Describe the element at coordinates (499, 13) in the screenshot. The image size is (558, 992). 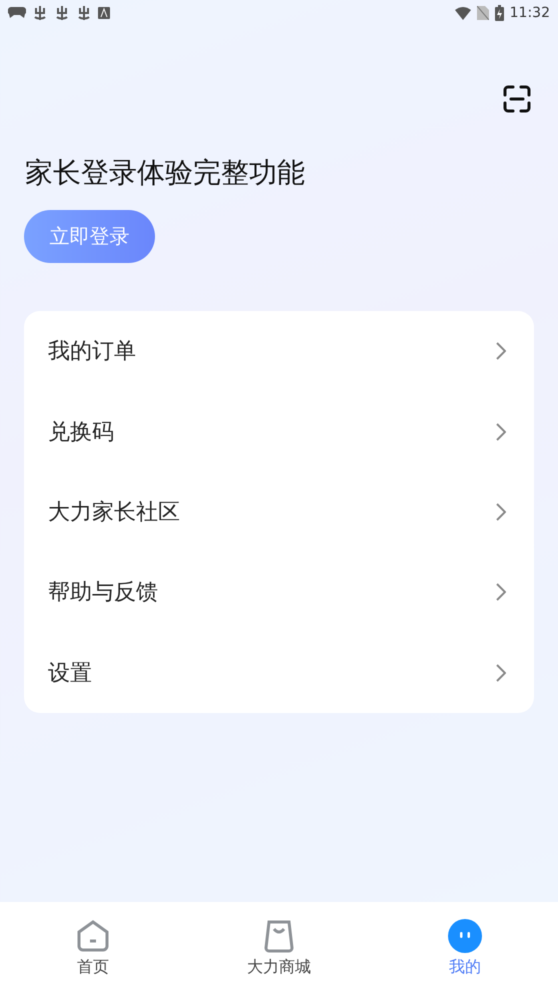
I see `battery-icon` at that location.